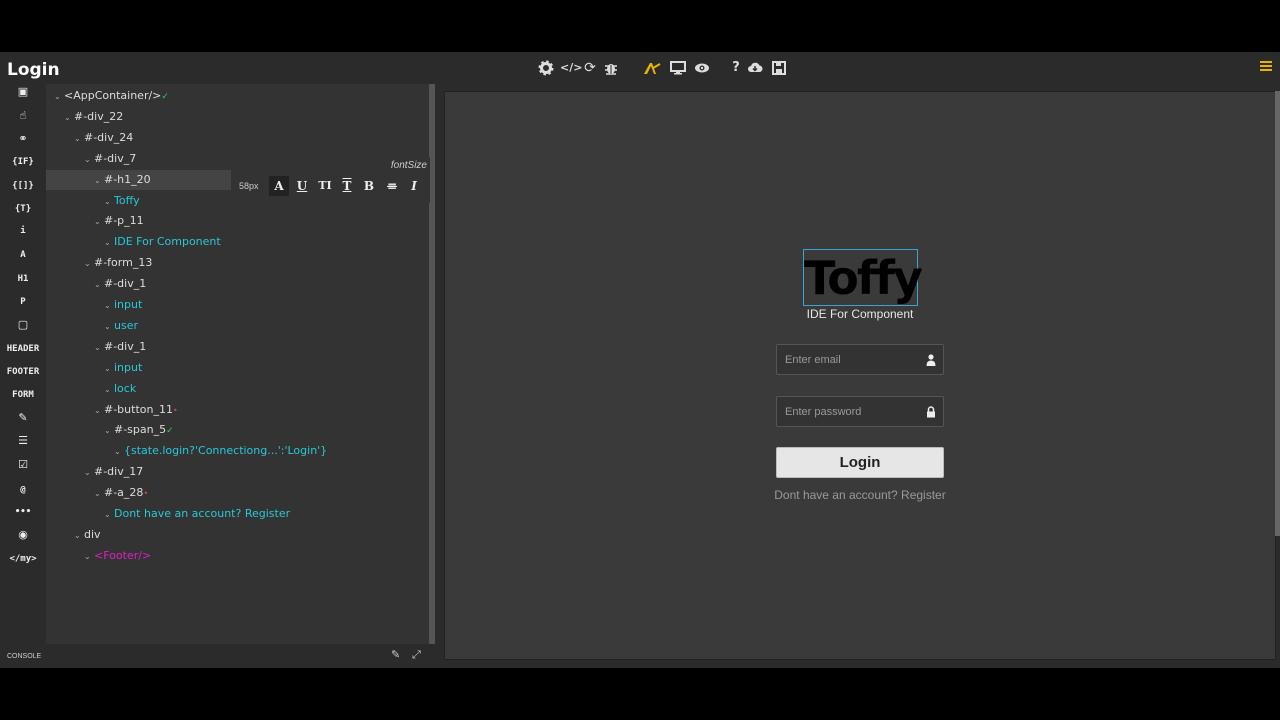 Image resolution: width=1280 pixels, height=720 pixels. What do you see at coordinates (23, 536) in the screenshot?
I see `radio-icon: ◉` at bounding box center [23, 536].